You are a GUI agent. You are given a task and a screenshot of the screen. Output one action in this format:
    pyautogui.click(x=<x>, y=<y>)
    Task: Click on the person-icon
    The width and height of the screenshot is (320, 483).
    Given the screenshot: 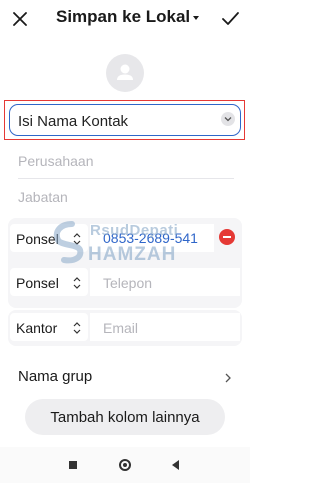 What is the action you would take?
    pyautogui.click(x=125, y=72)
    